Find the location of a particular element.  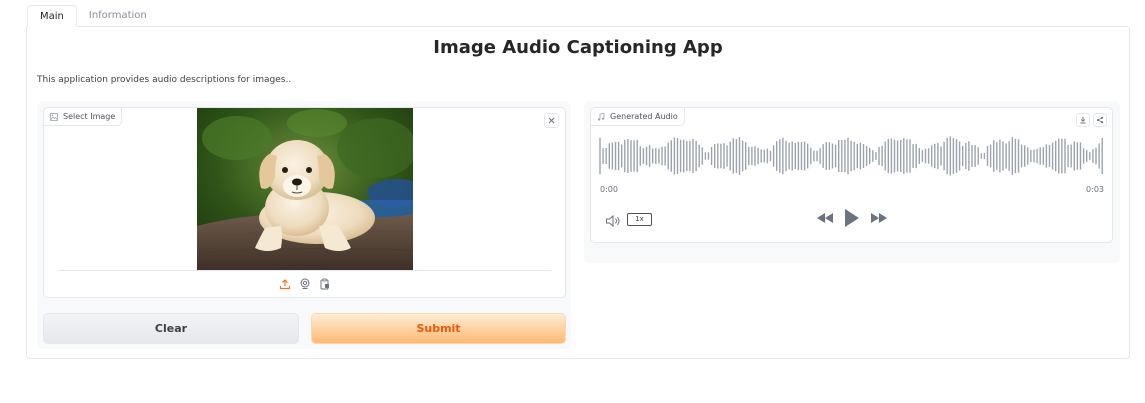

music-note-icon is located at coordinates (601, 116).